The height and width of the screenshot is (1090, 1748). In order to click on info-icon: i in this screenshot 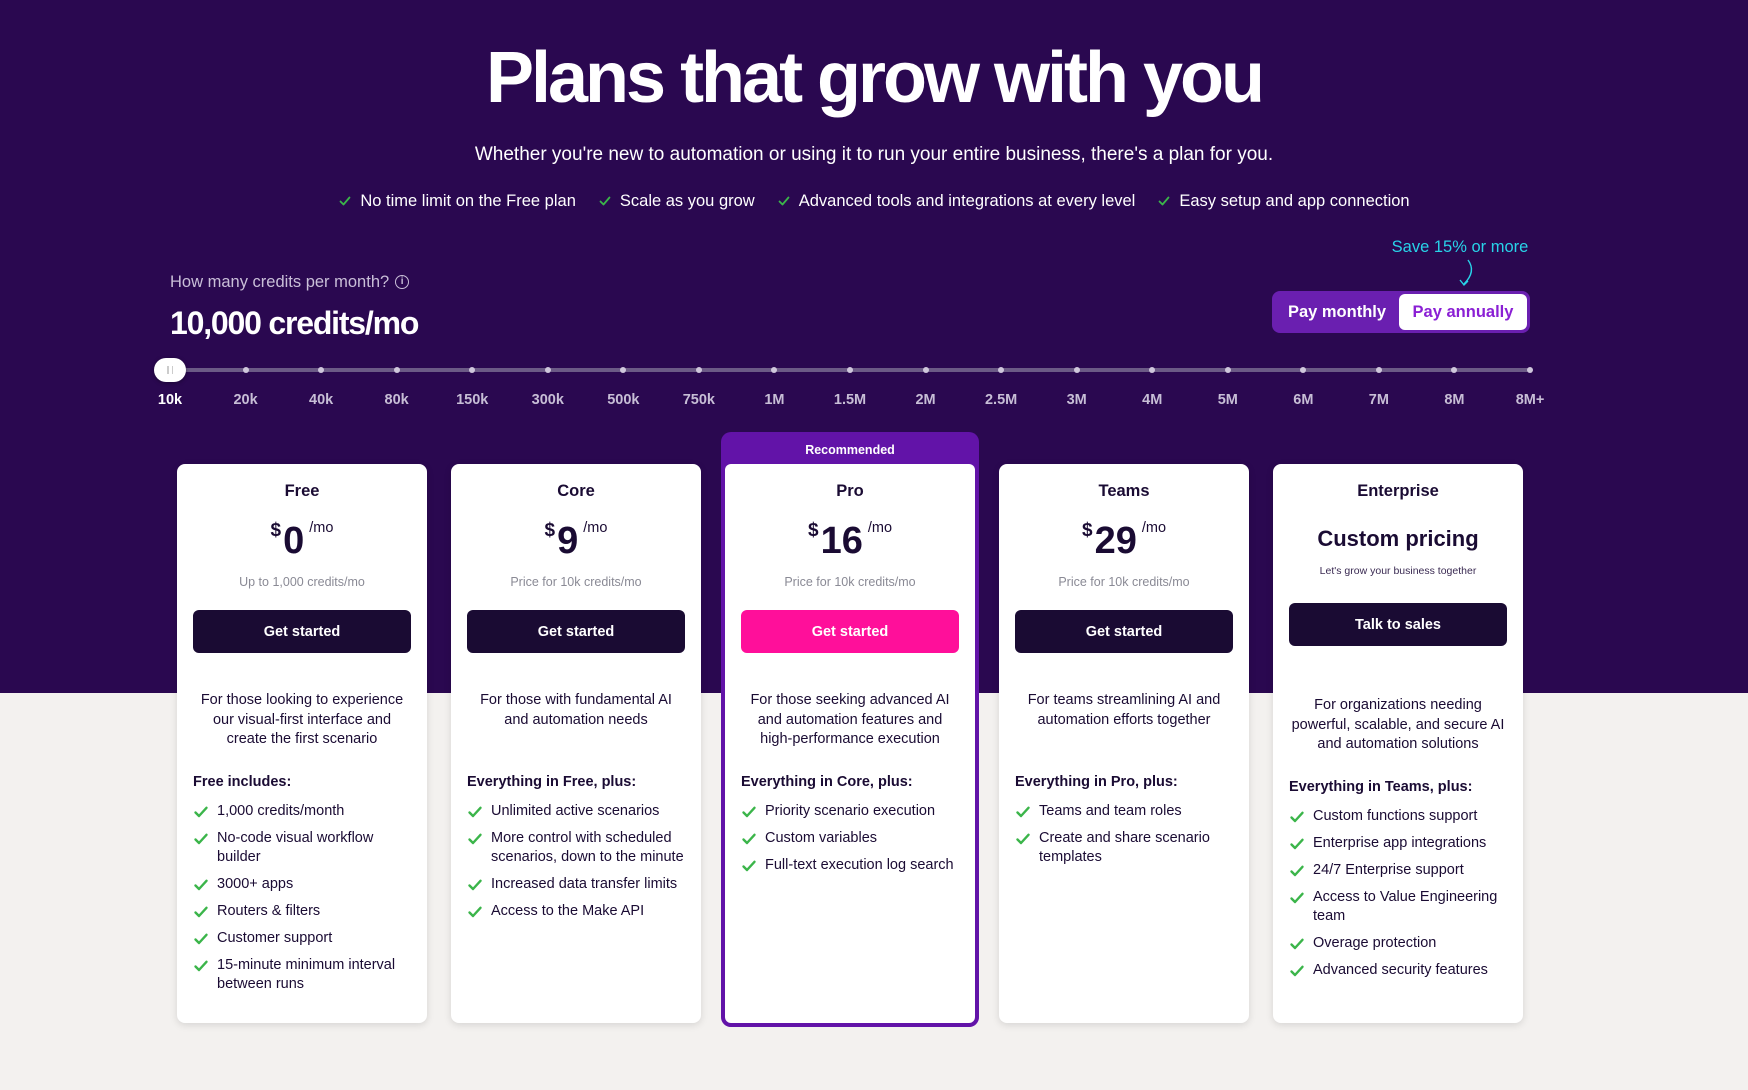, I will do `click(402, 282)`.